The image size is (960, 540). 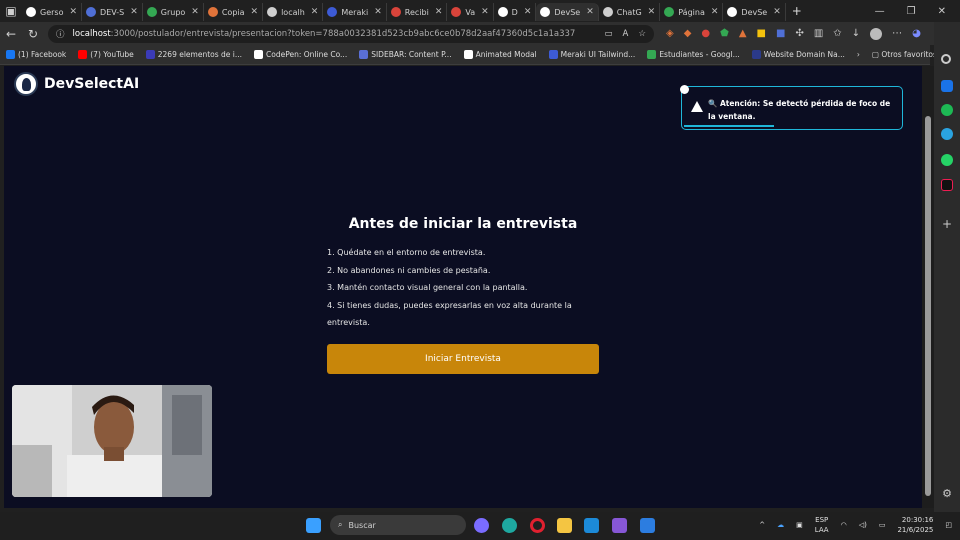 I want to click on restore-button: ❐, so click(x=911, y=11).